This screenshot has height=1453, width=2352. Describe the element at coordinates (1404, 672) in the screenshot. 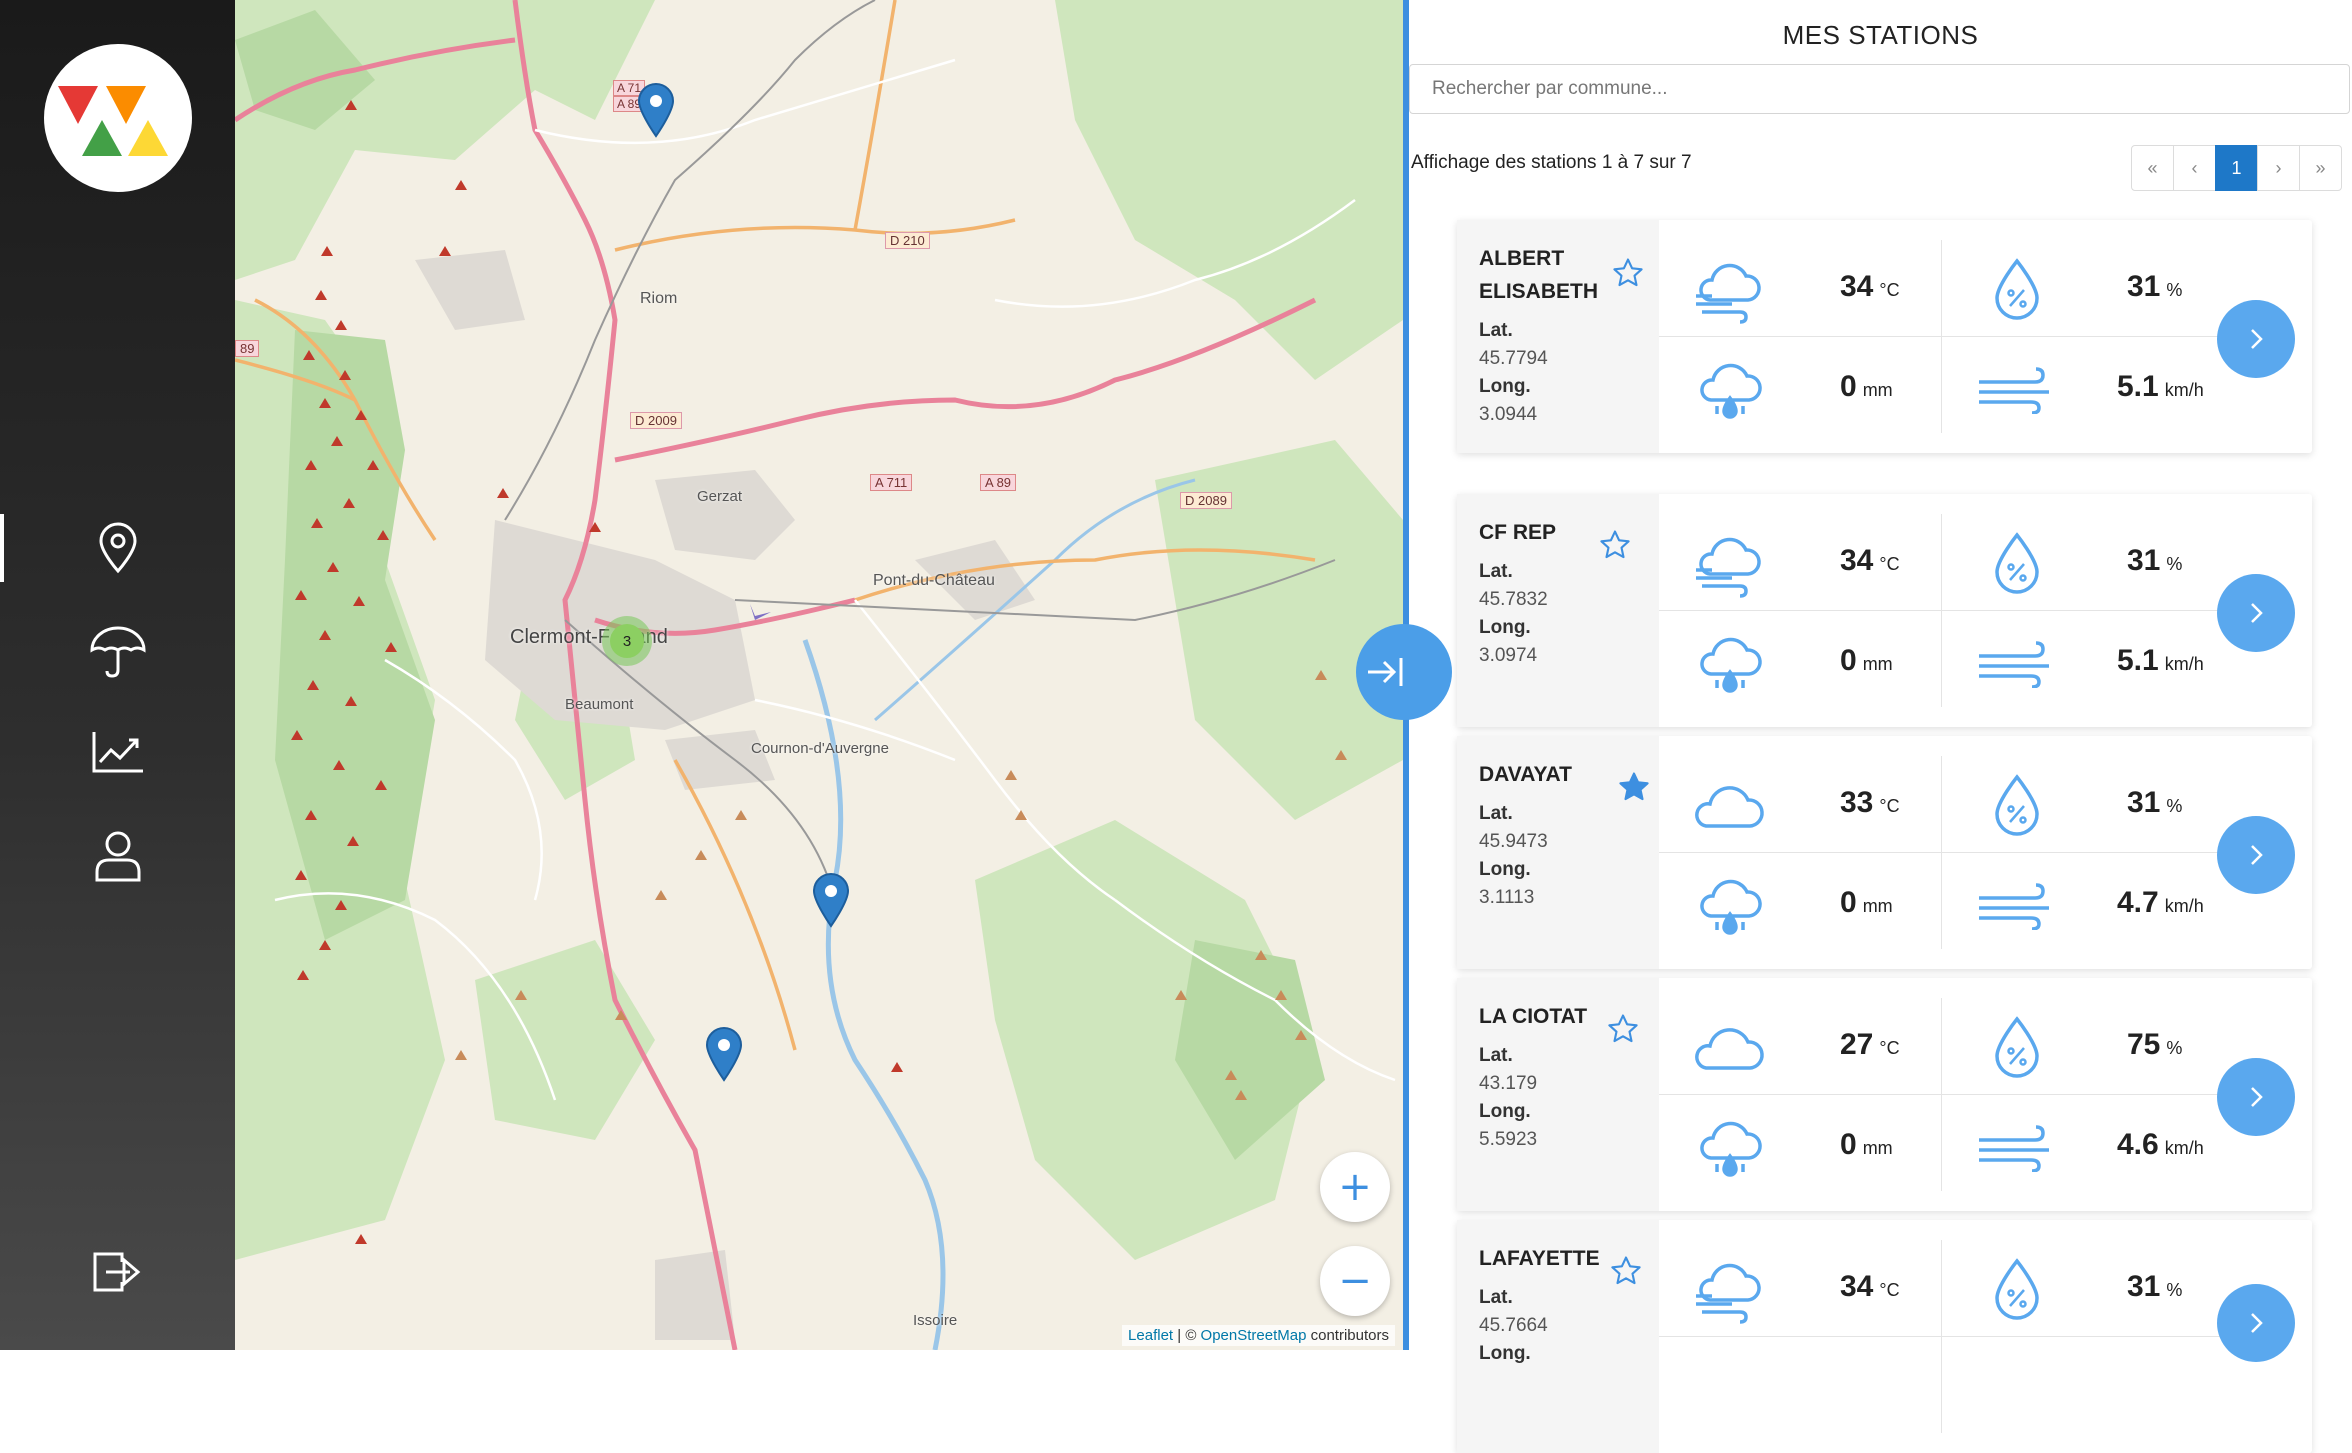

I see `toggle-panel-button` at that location.